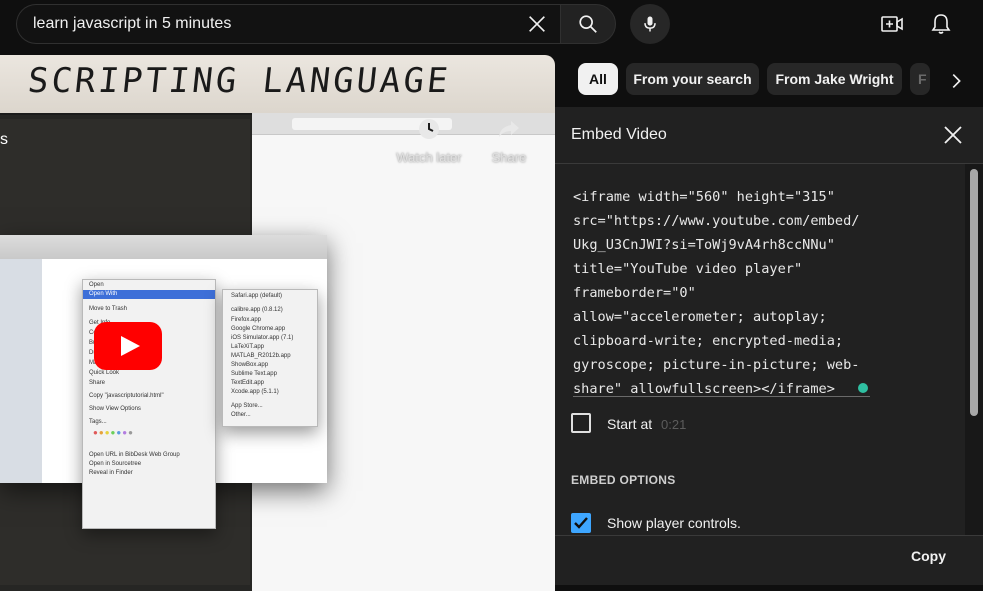 Image resolution: width=983 pixels, height=591 pixels. I want to click on code-line: frameborder="0", so click(634, 293).